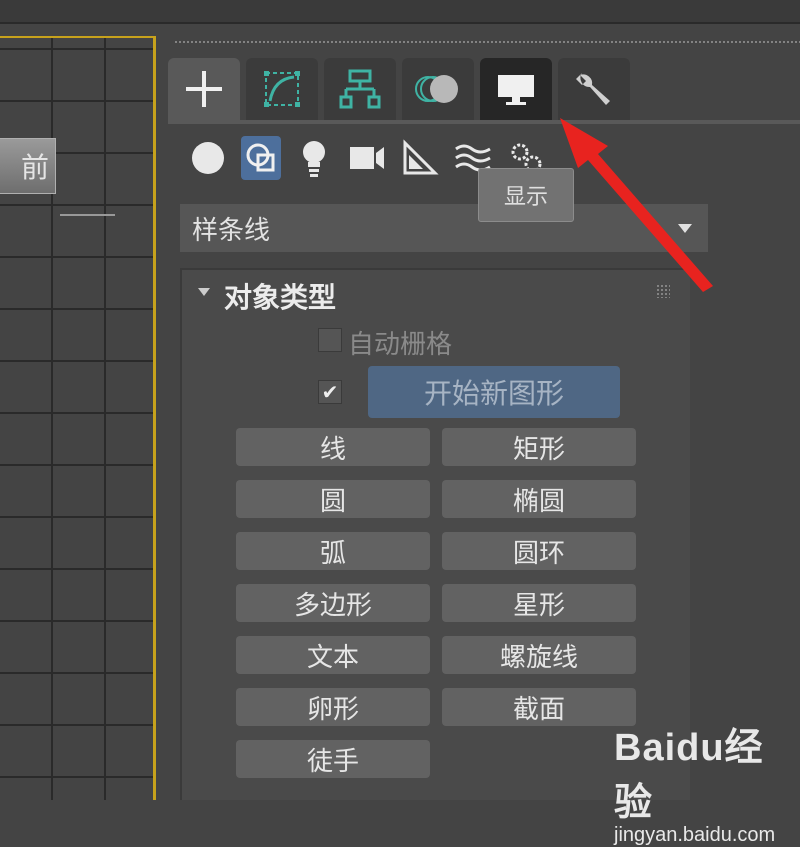  Describe the element at coordinates (695, 835) in the screenshot. I see `watermark-sub: jingyan.baidu.com` at that location.